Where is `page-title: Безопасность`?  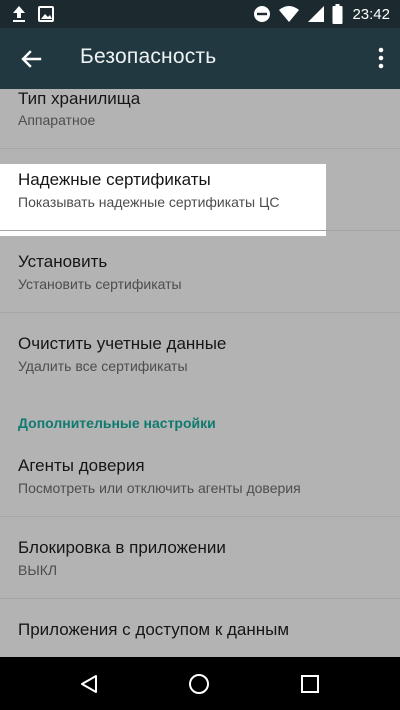
page-title: Безопасность is located at coordinates (148, 56).